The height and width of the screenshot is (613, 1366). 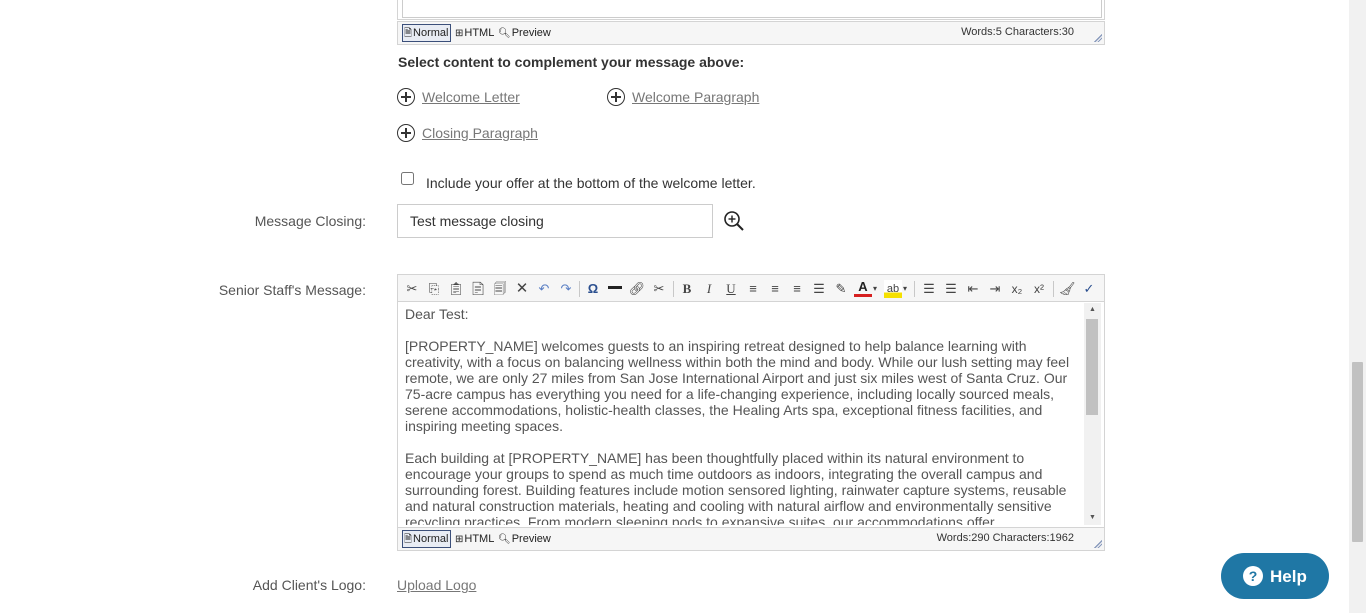 What do you see at coordinates (434, 289) in the screenshot?
I see `copy-icon: ⎘` at bounding box center [434, 289].